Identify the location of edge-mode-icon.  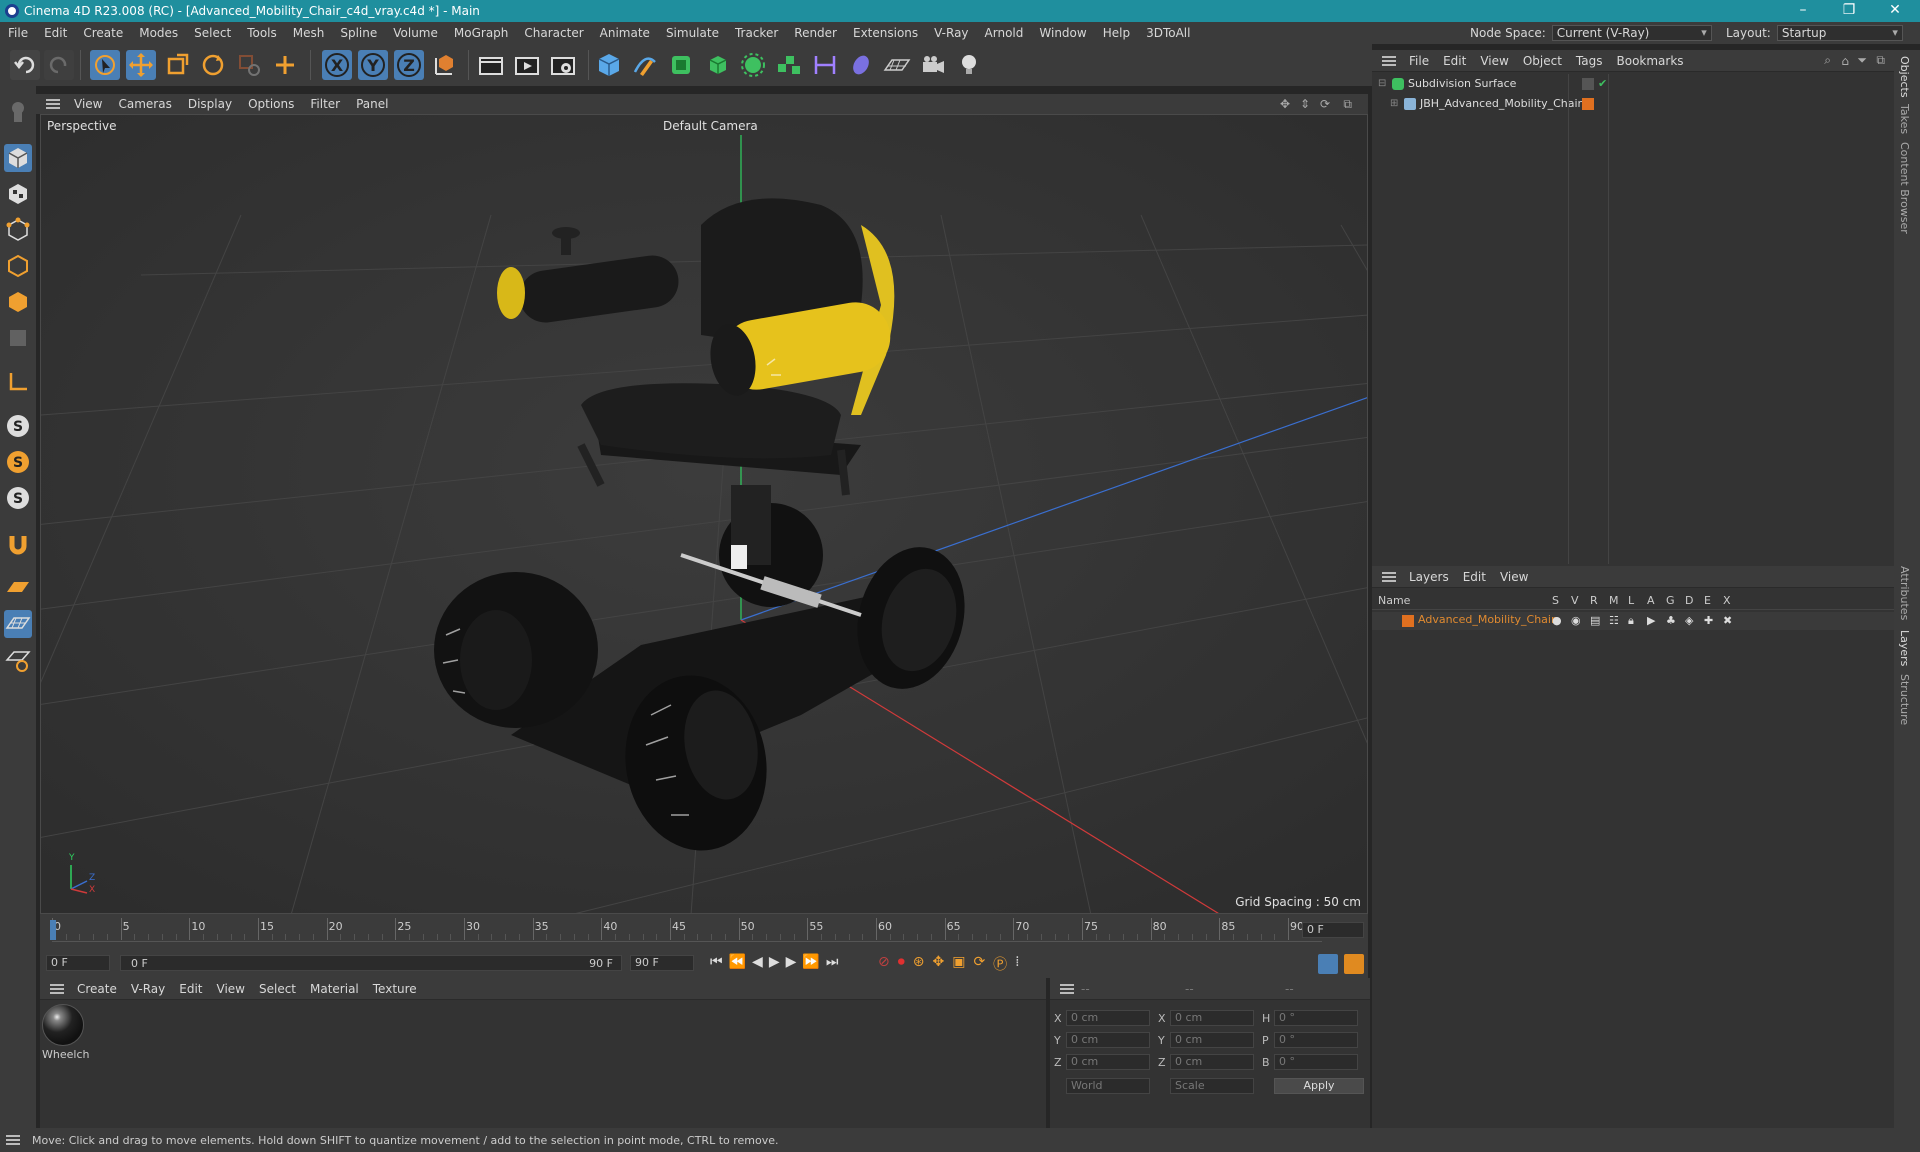
(18, 266).